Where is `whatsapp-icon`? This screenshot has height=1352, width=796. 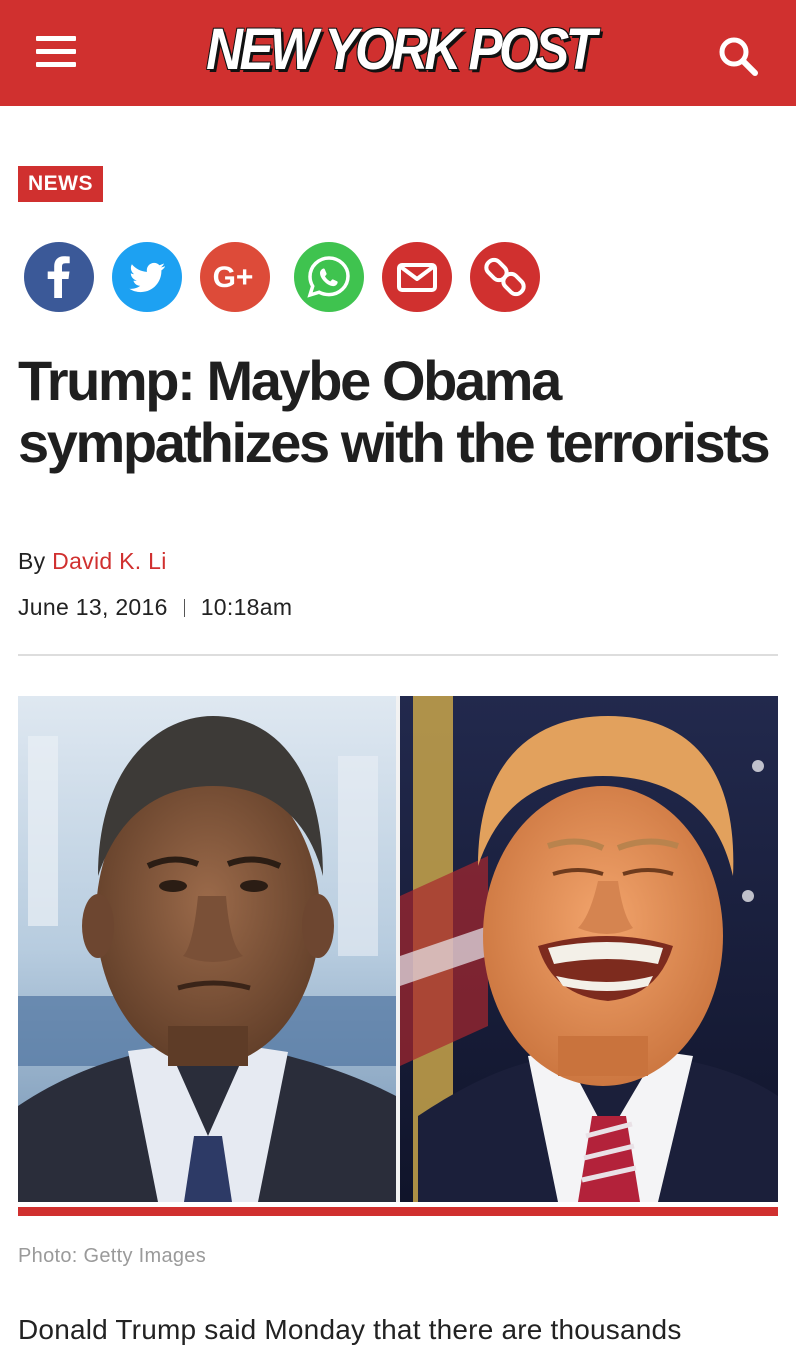
whatsapp-icon is located at coordinates (328, 277).